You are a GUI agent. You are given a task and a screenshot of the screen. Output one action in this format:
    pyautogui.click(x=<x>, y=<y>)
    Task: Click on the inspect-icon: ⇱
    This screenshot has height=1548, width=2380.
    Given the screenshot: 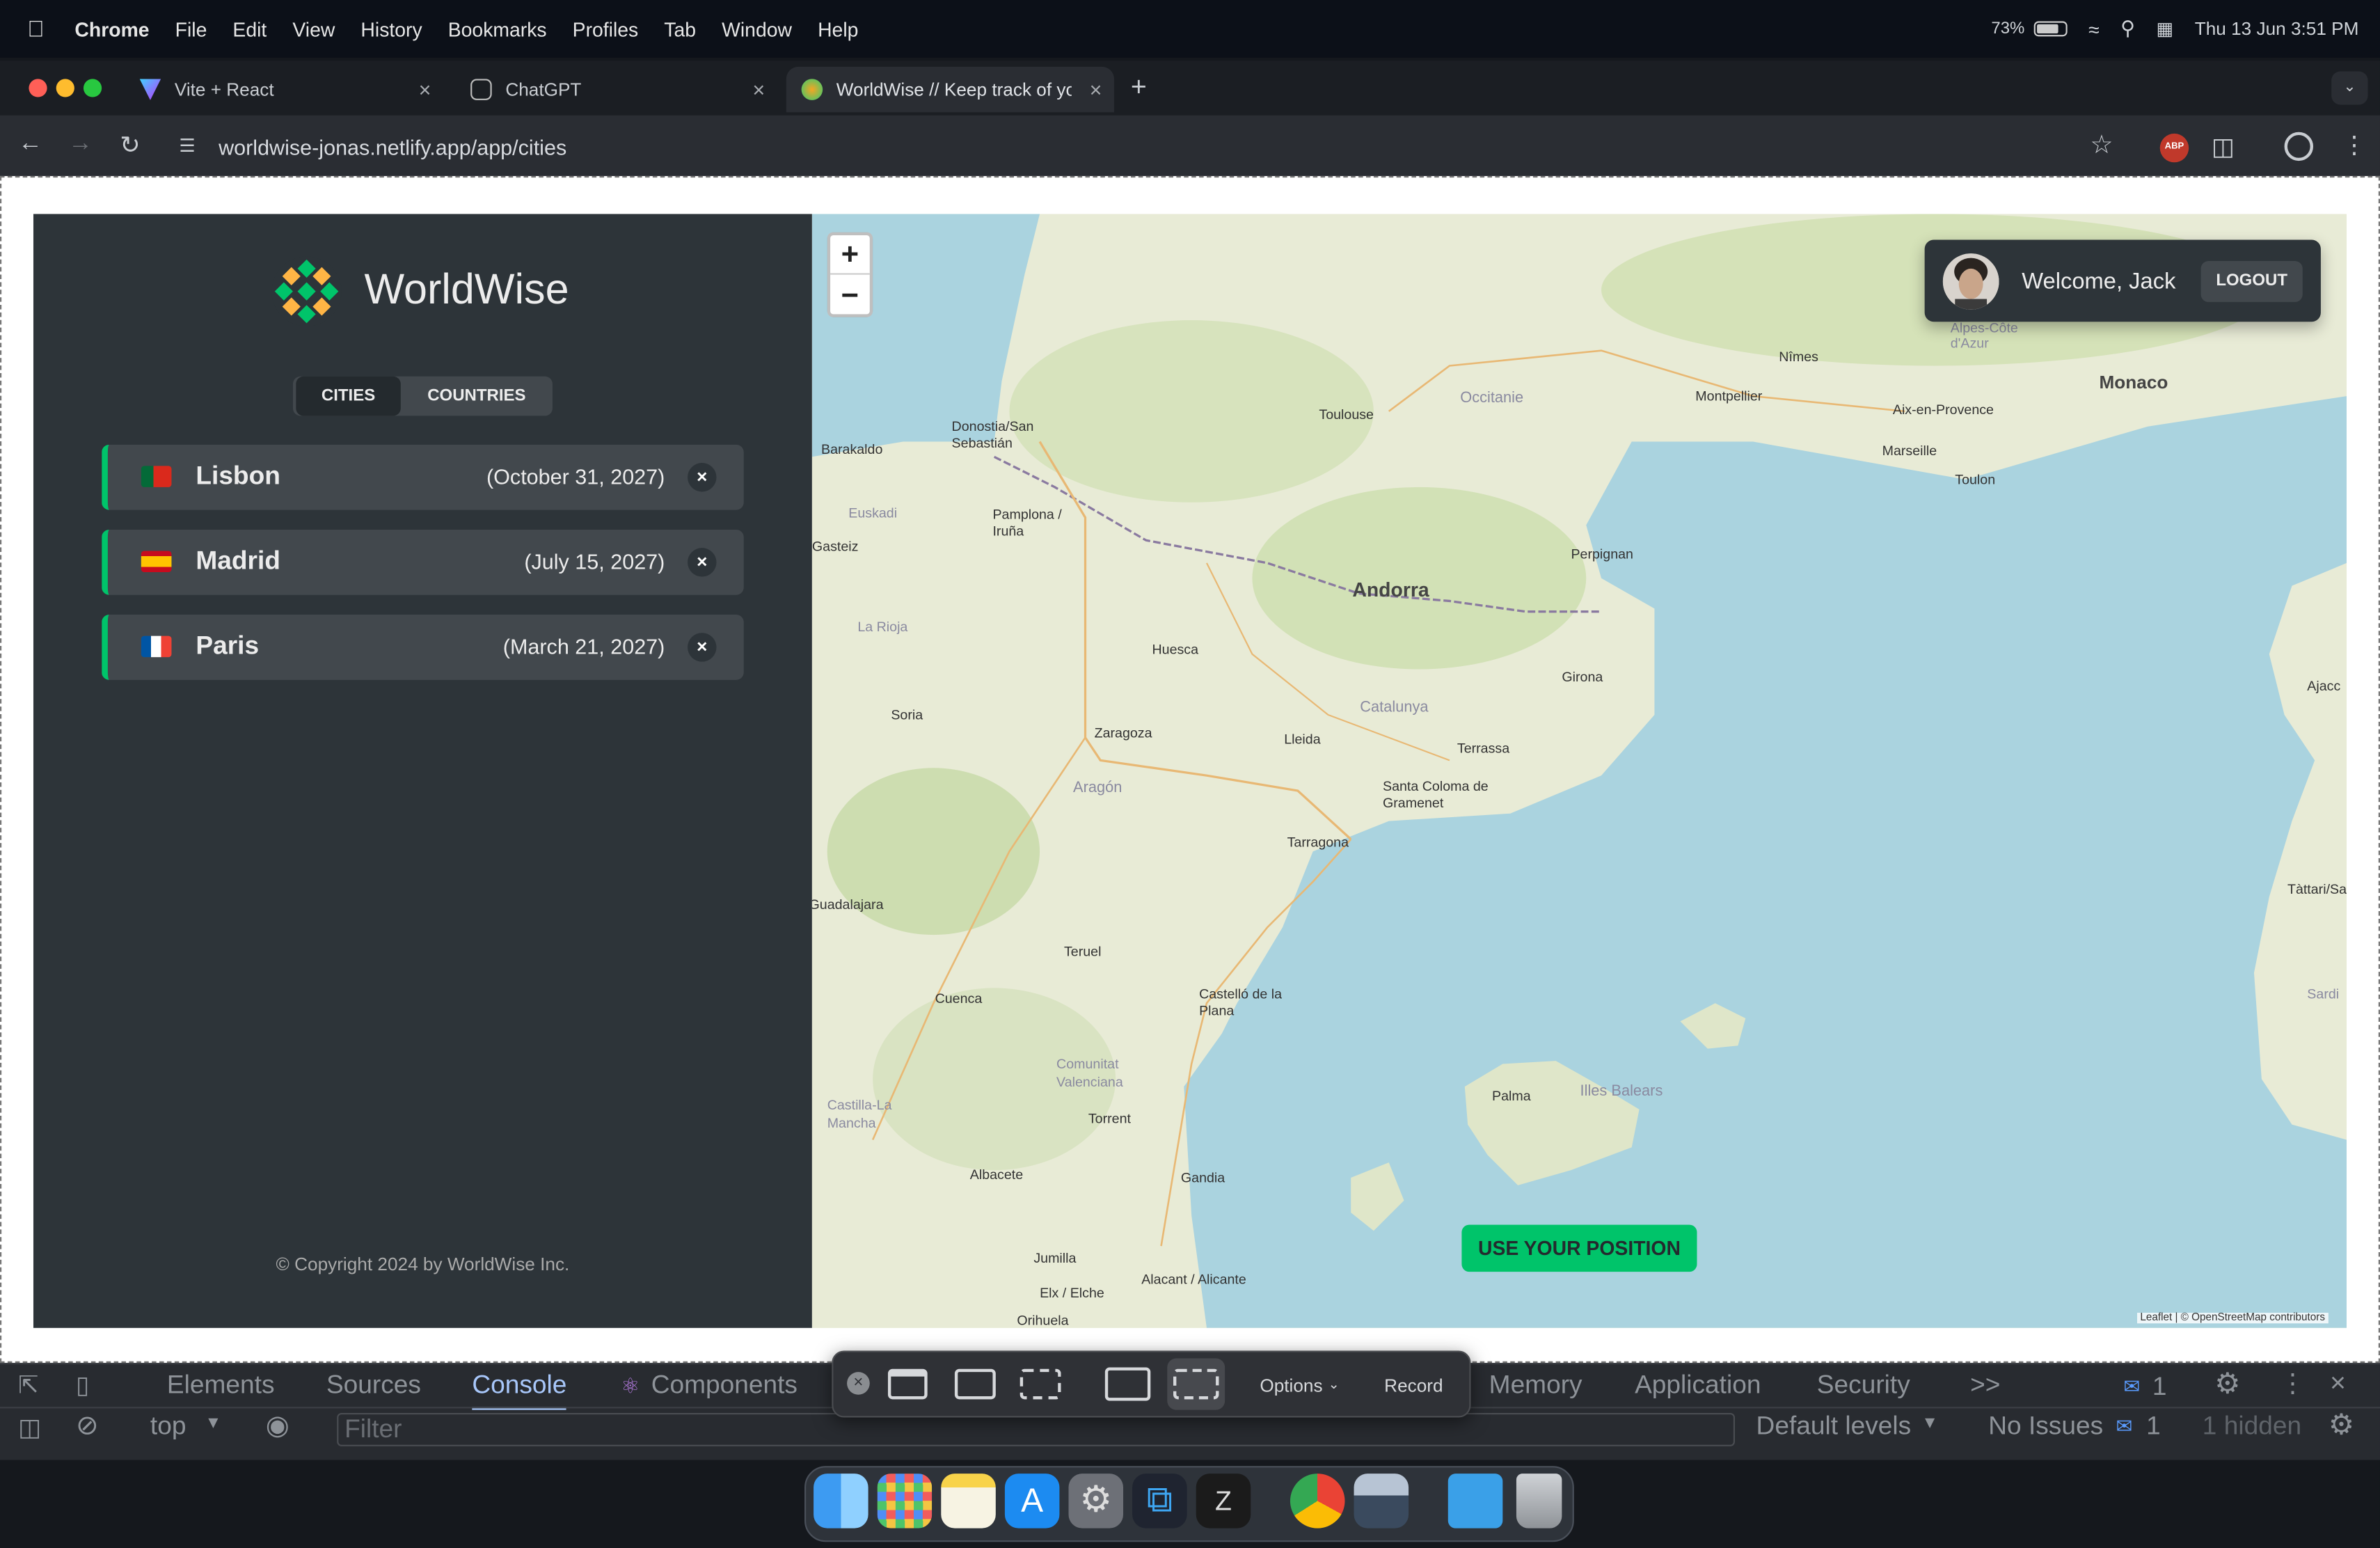 What is the action you would take?
    pyautogui.click(x=28, y=1386)
    